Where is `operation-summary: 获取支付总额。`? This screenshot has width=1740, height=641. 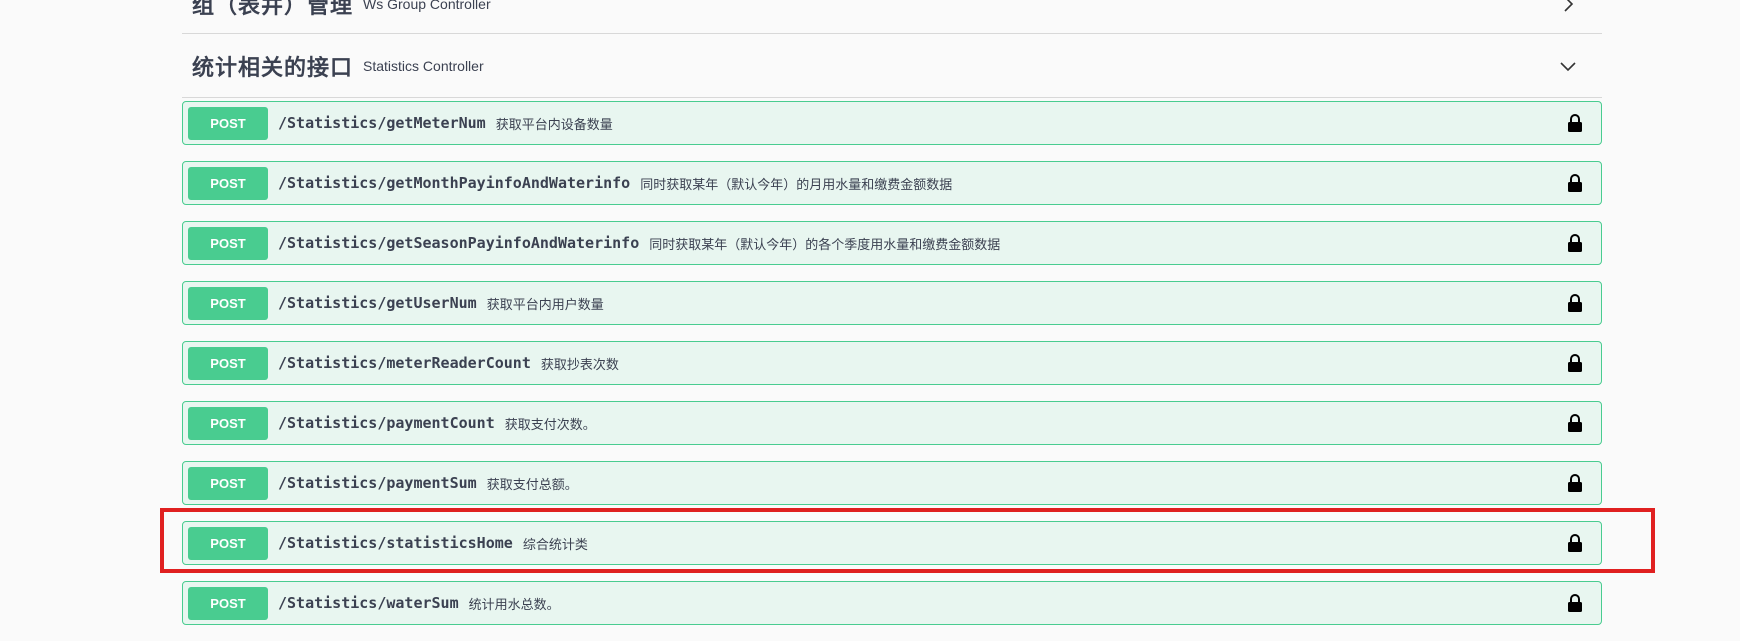
operation-summary: 获取支付总额。 is located at coordinates (532, 485).